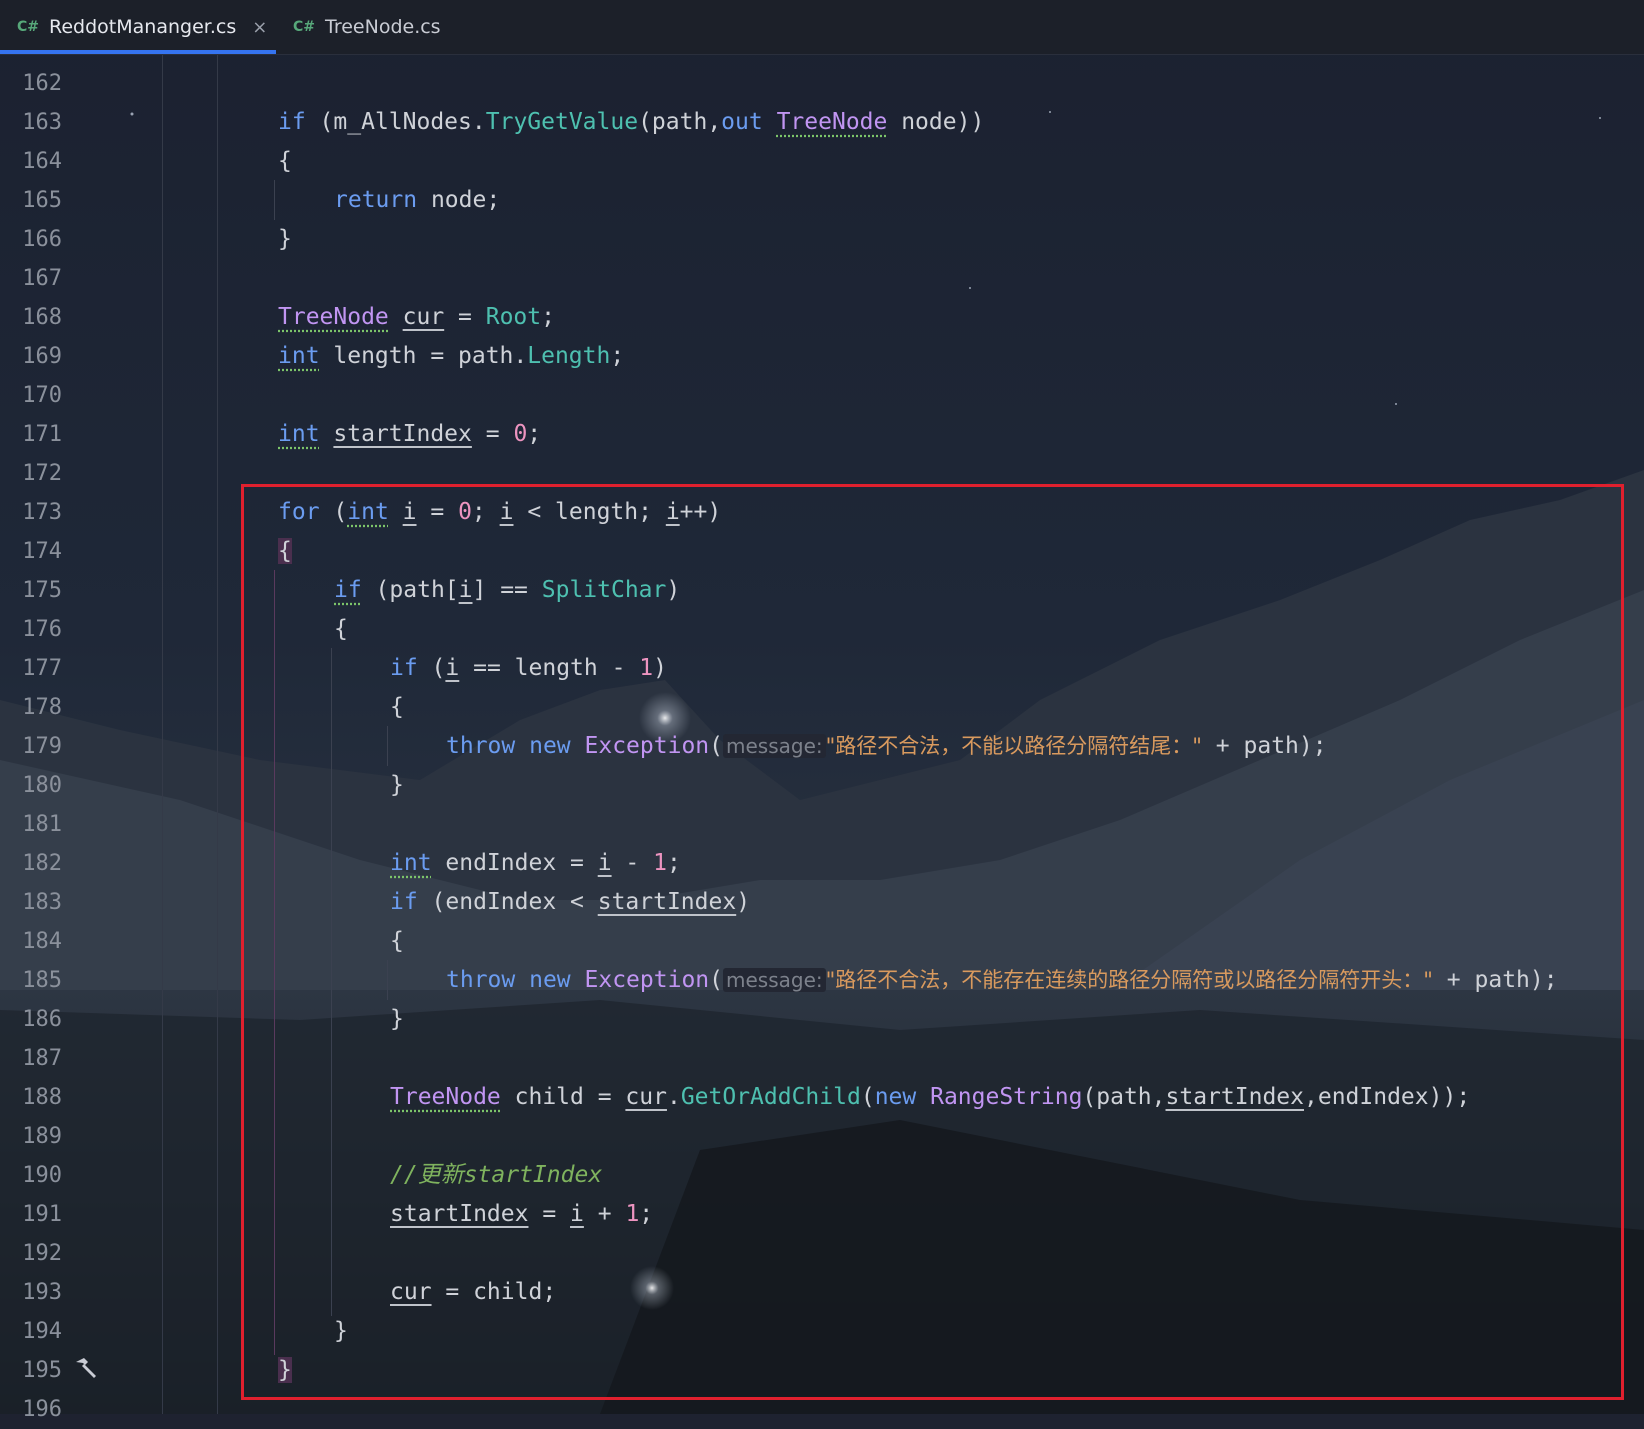 Image resolution: width=1644 pixels, height=1429 pixels. Describe the element at coordinates (86, 1368) in the screenshot. I see `hammer-icon` at that location.